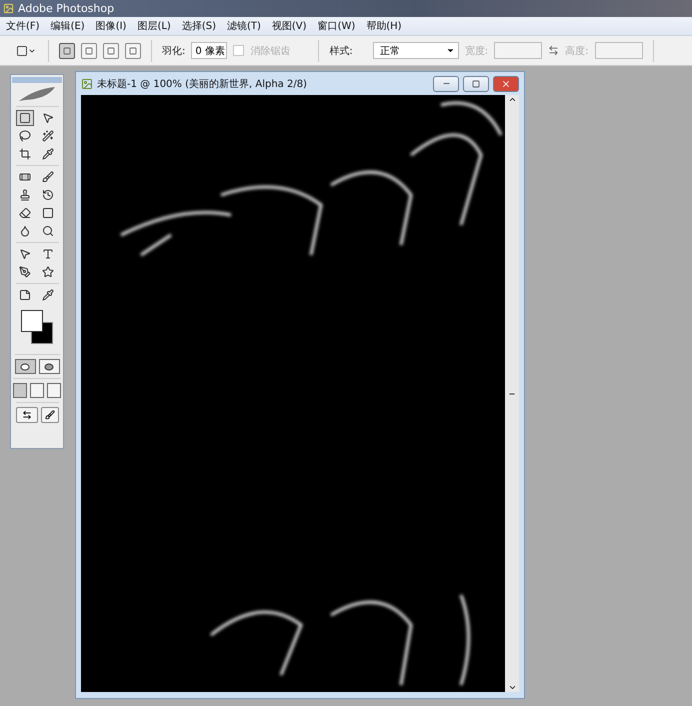  What do you see at coordinates (154, 26) in the screenshot?
I see `menu-item: 图层(L)` at bounding box center [154, 26].